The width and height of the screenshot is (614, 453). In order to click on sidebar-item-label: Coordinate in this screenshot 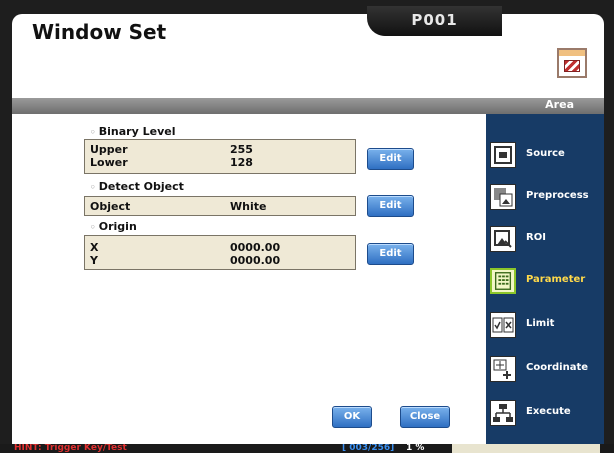, I will do `click(557, 367)`.